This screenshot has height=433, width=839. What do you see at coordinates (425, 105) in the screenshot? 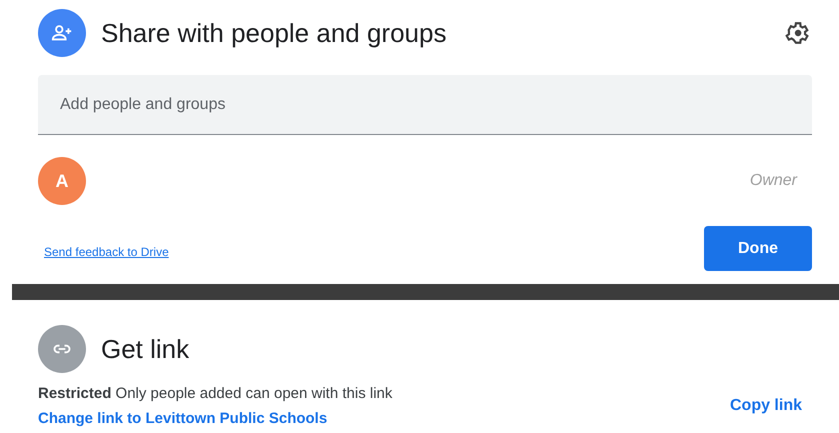
I see `add-people-field: Add people and groups` at bounding box center [425, 105].